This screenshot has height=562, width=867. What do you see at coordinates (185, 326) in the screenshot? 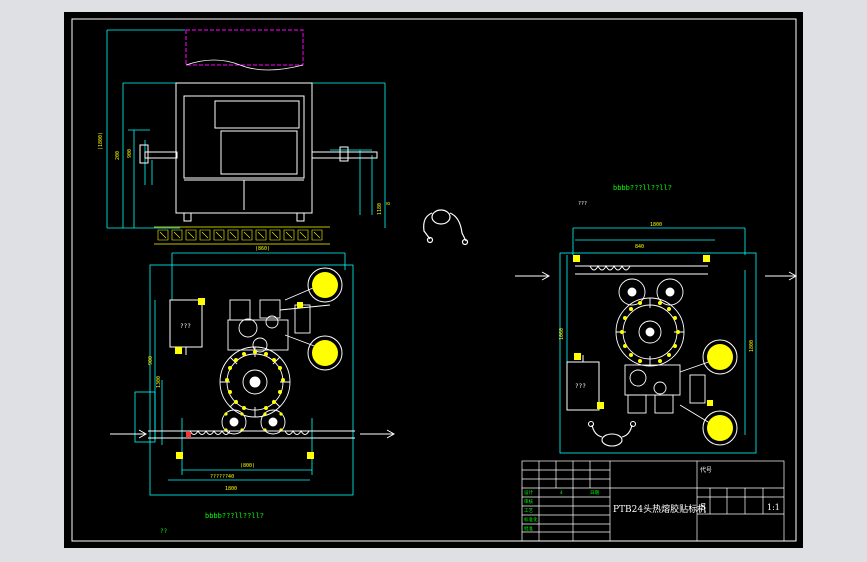
I see `left-unknown-box-label: ???` at bounding box center [185, 326].